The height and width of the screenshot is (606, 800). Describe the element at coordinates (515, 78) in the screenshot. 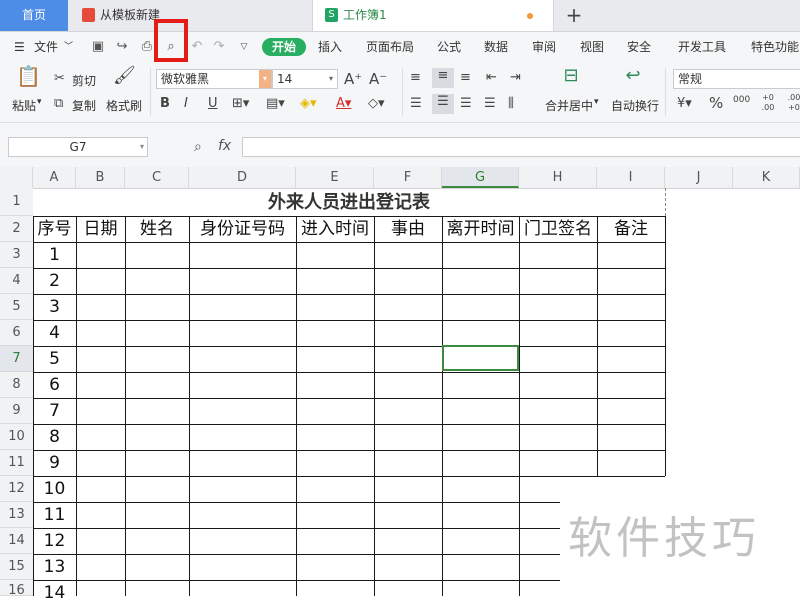

I see `increase-indent-icon: ⇥` at that location.